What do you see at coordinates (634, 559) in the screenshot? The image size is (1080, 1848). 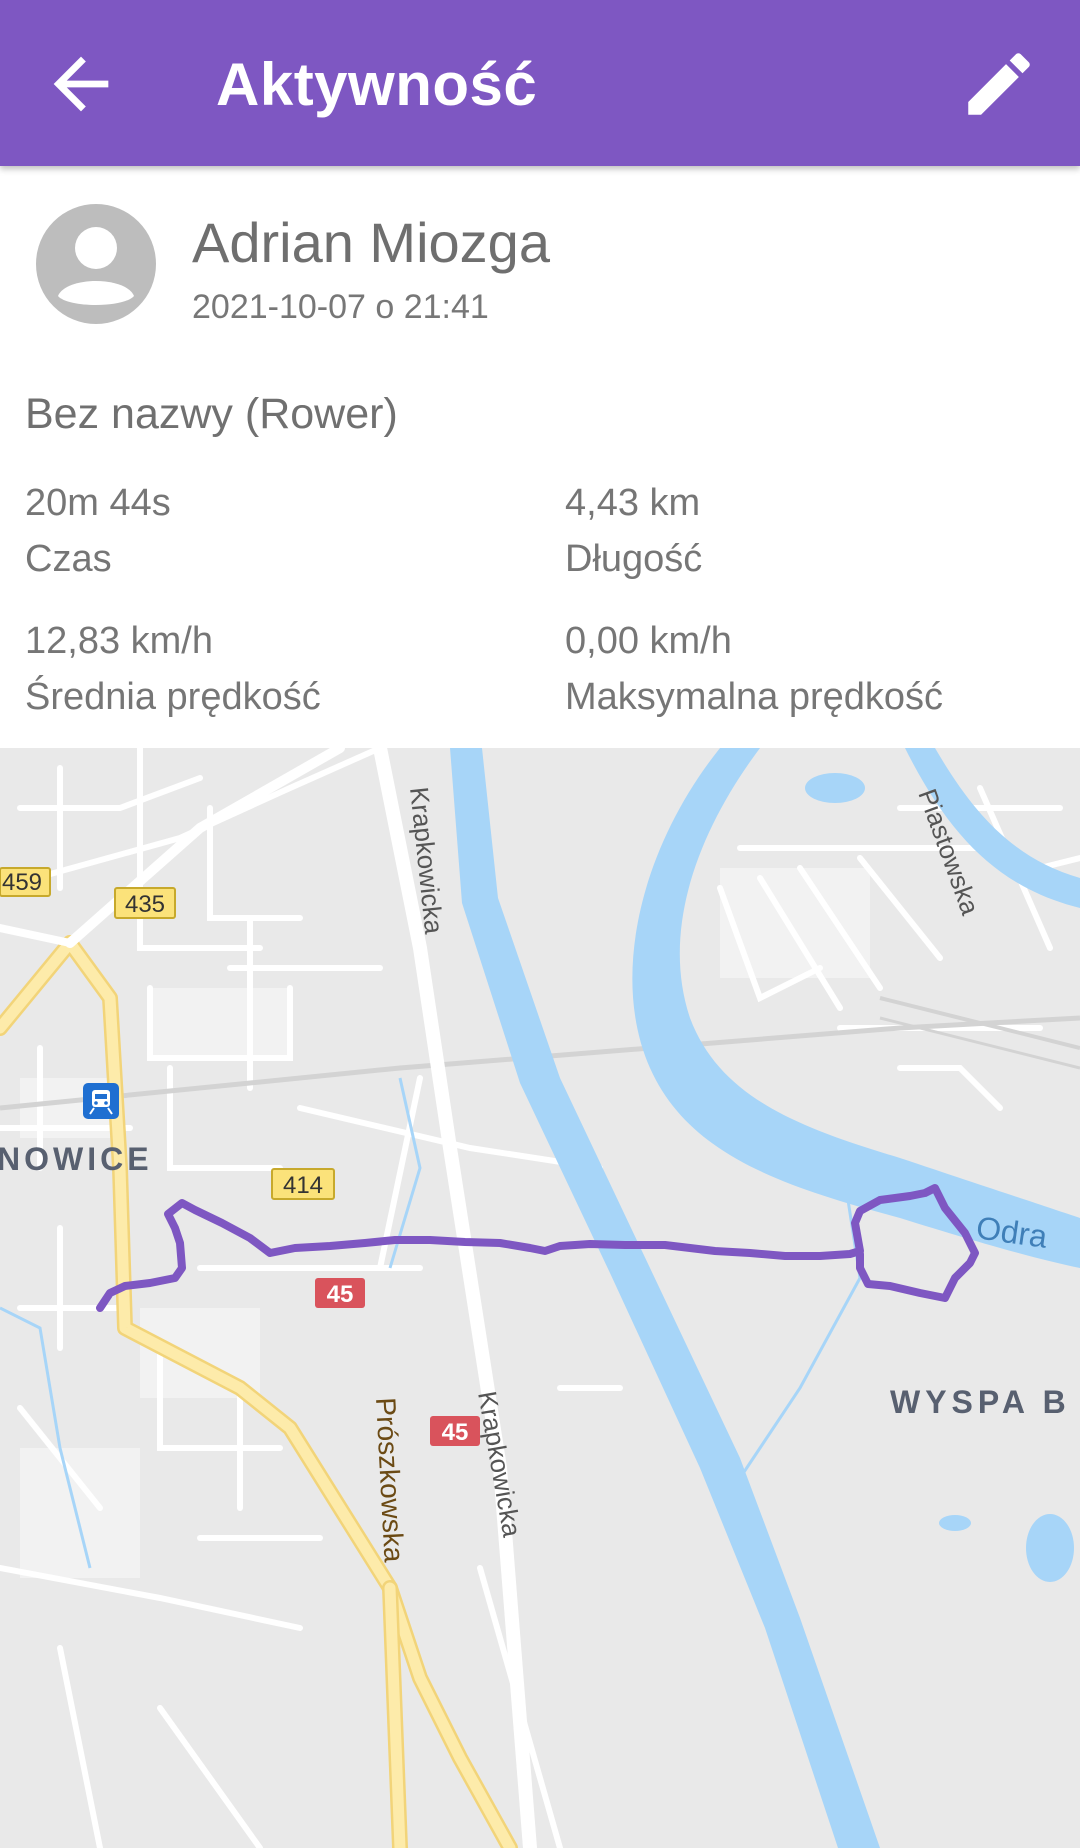 I see `stat-distance-label: Długość` at bounding box center [634, 559].